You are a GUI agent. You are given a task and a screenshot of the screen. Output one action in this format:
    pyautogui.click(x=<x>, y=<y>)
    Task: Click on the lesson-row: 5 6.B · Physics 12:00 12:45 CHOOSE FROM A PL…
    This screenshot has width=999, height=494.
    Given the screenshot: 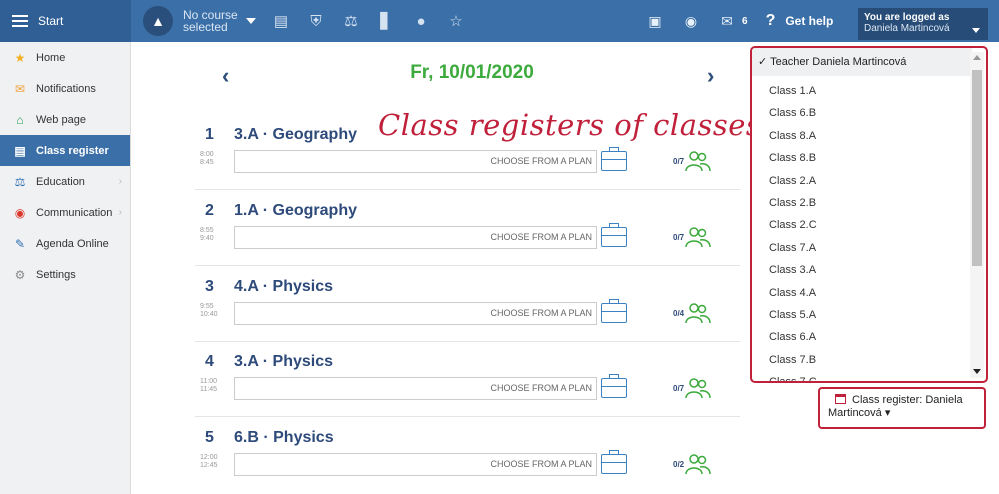 What is the action you would take?
    pyautogui.click(x=467, y=461)
    